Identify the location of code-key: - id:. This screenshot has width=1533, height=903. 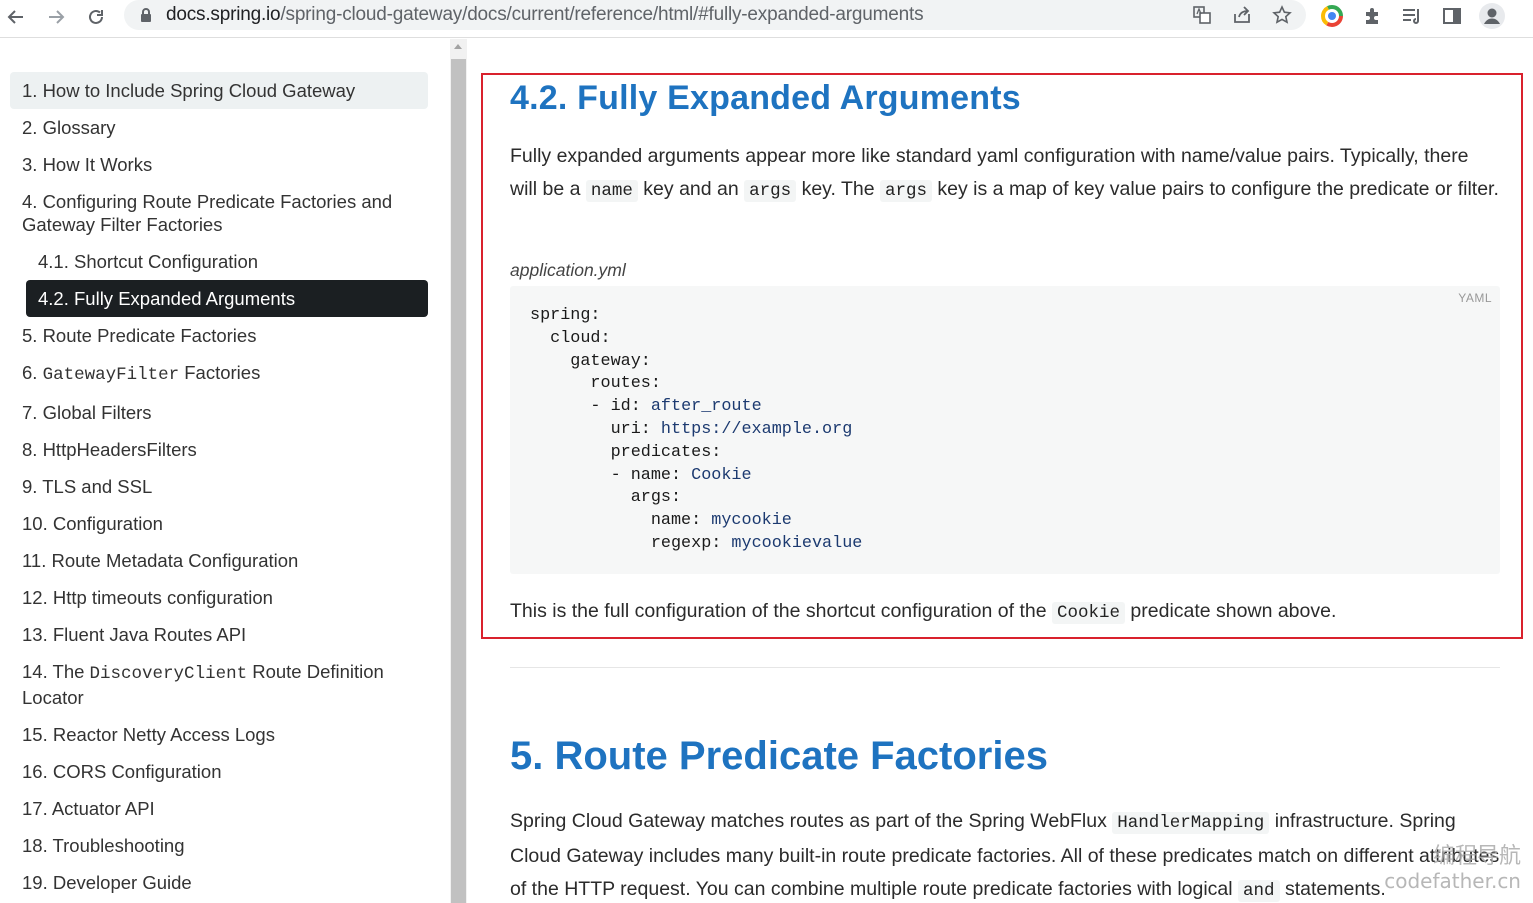
(590, 407).